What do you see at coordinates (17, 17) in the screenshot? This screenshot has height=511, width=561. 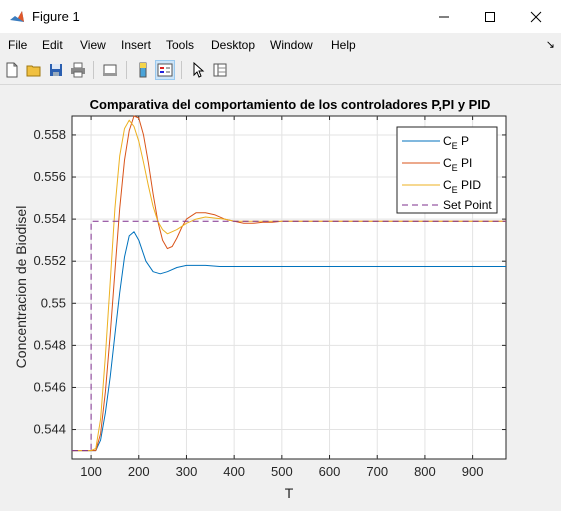 I see `matlab-logo-icon` at bounding box center [17, 17].